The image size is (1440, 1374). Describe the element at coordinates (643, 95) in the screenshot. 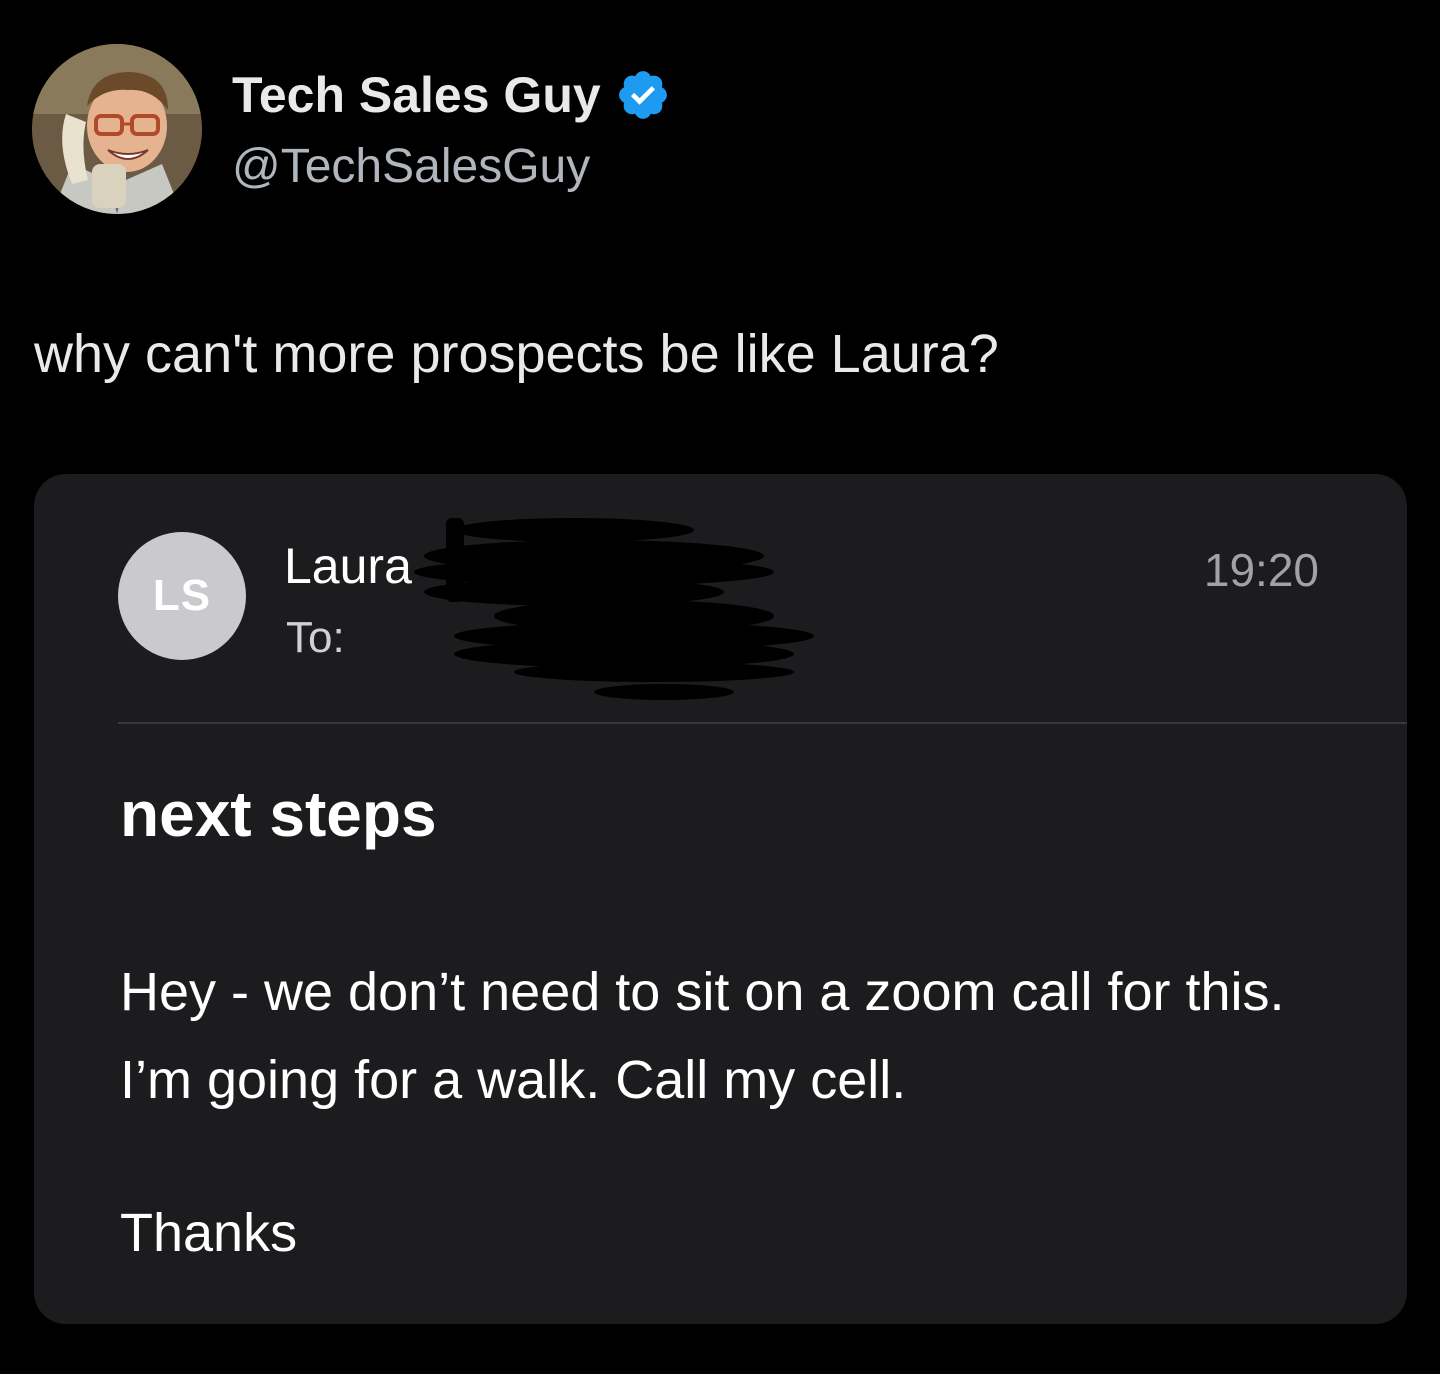

I see `verified-badge-icon` at that location.